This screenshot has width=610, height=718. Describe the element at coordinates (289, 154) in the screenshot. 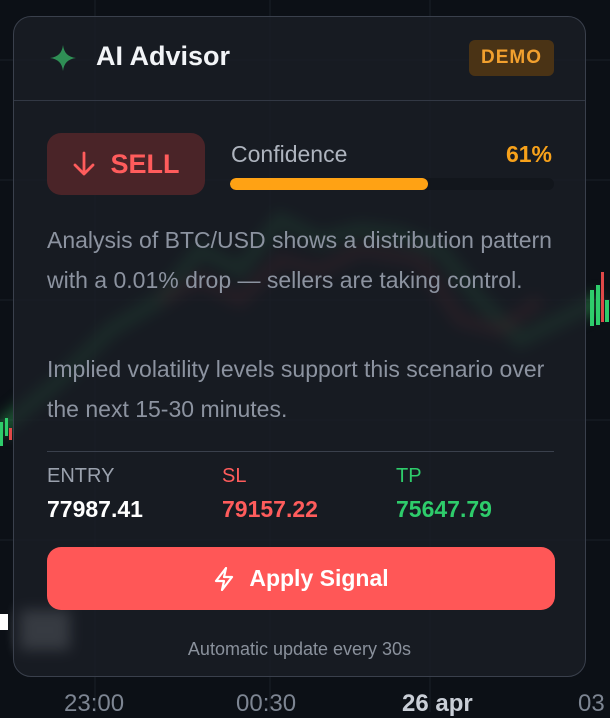

I see `confidence-label: Confidence` at that location.